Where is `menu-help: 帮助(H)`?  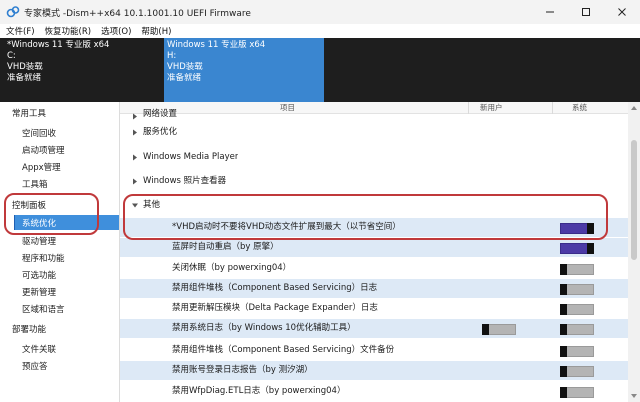
menu-help: 帮助(H) is located at coordinates (156, 31).